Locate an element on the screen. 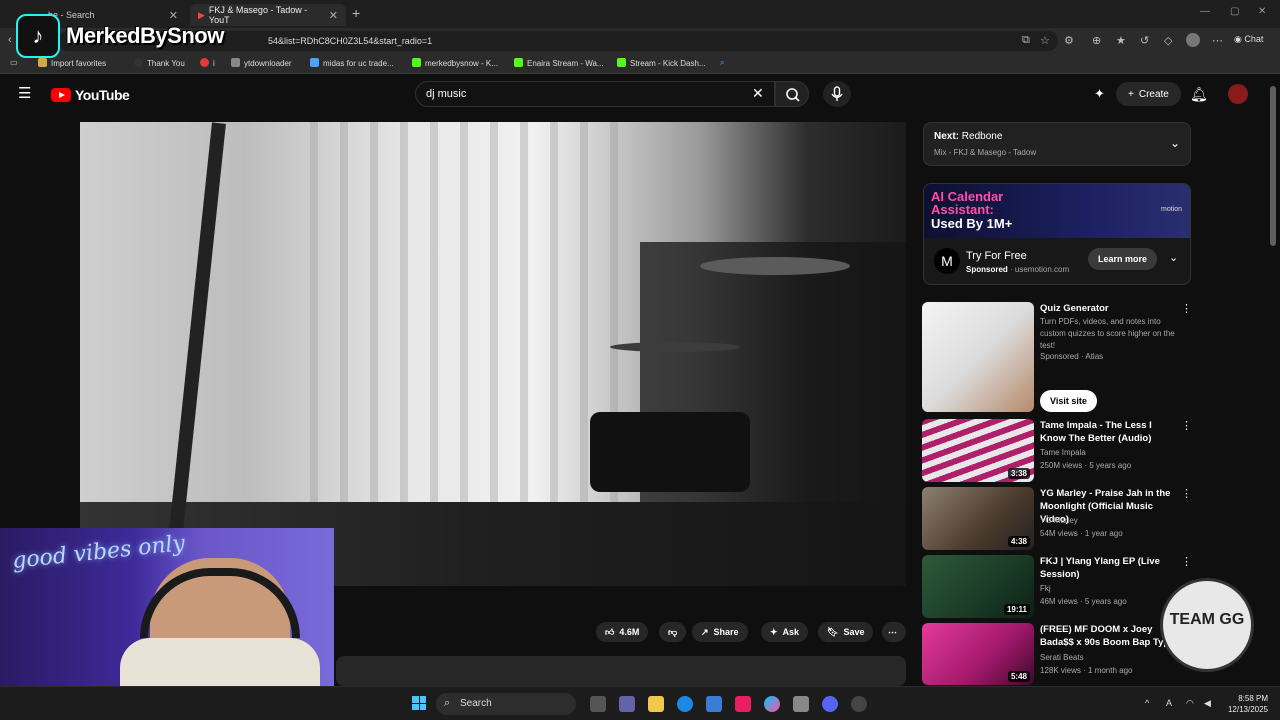  video-thumbnail: 4:38 is located at coordinates (978, 518).